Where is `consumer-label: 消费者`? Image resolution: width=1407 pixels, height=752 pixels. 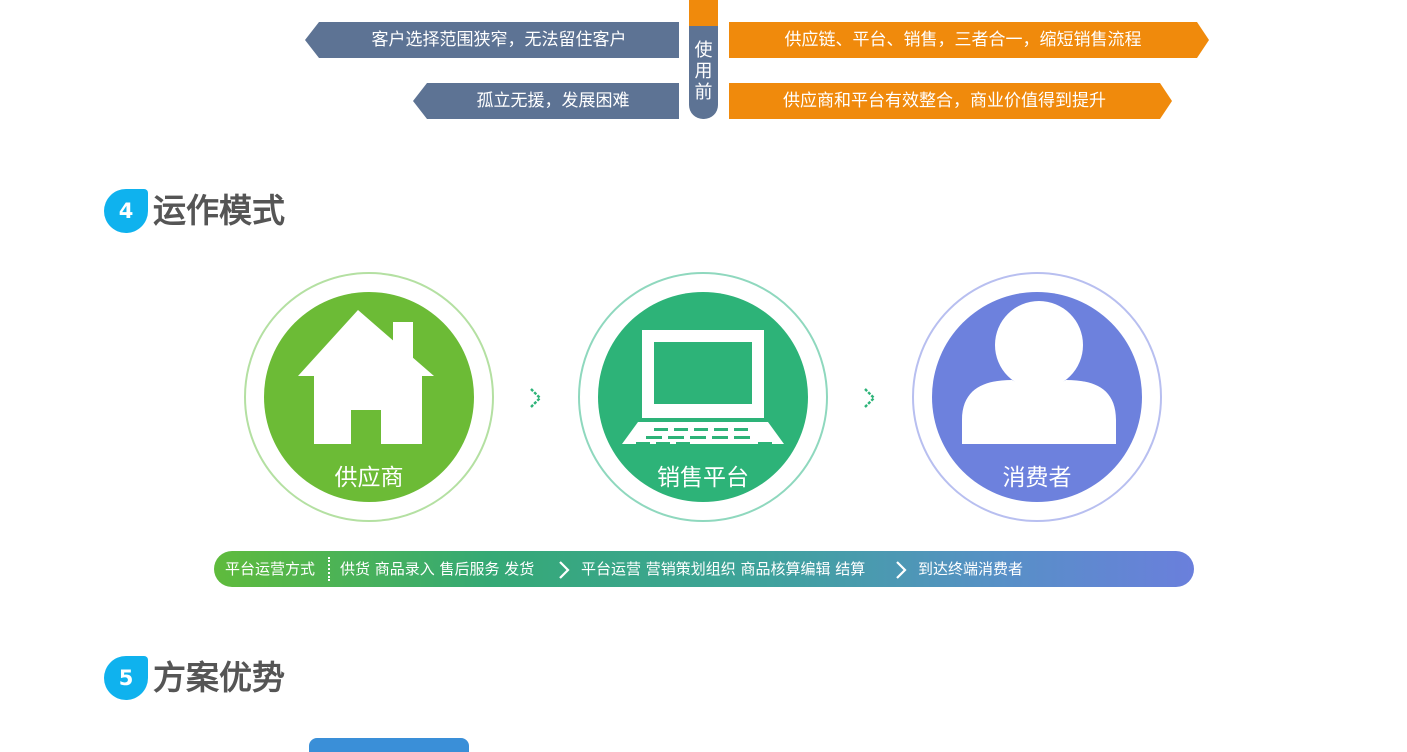 consumer-label: 消费者 is located at coordinates (1037, 478).